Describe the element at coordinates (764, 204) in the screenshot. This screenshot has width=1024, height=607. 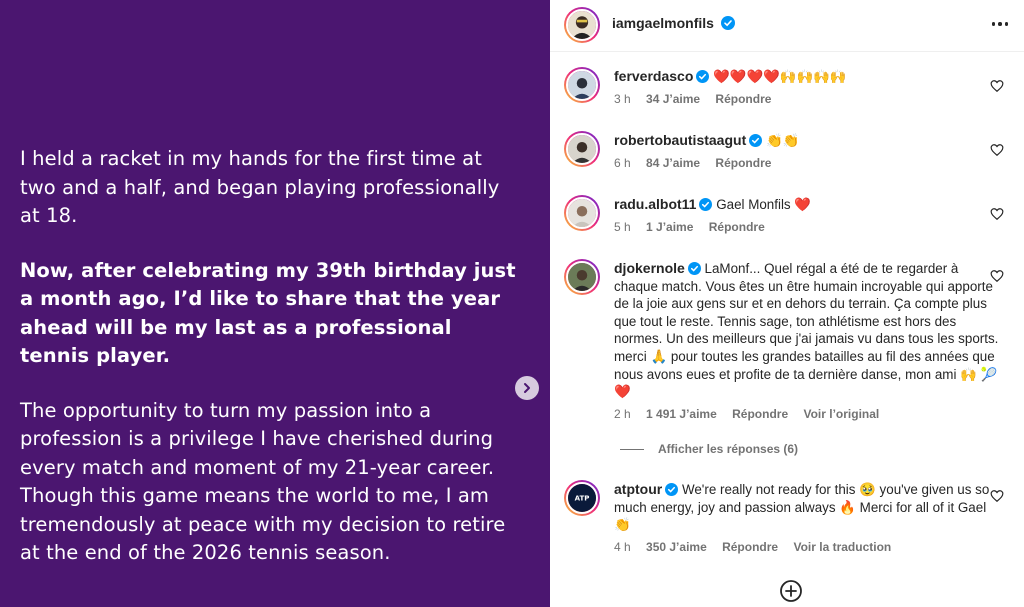
I see `comment-text: Gael Monfils ❤️` at that location.